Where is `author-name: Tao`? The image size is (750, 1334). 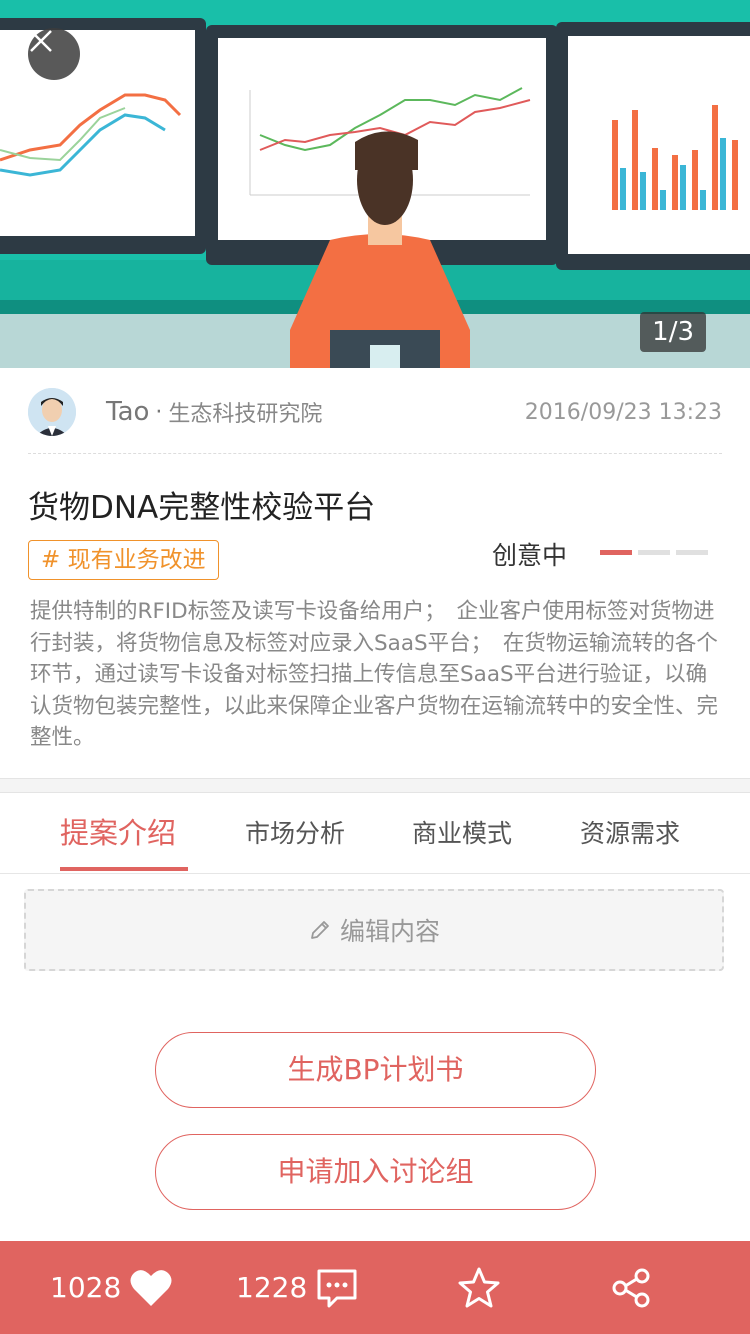 author-name: Tao is located at coordinates (127, 412).